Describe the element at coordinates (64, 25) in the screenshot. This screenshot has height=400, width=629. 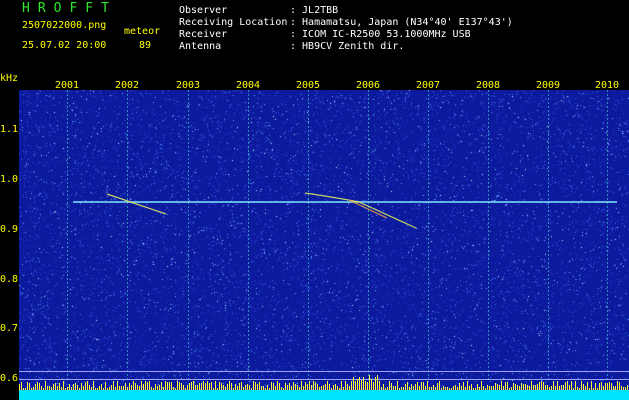
I see `file-name: 2507022000.png` at that location.